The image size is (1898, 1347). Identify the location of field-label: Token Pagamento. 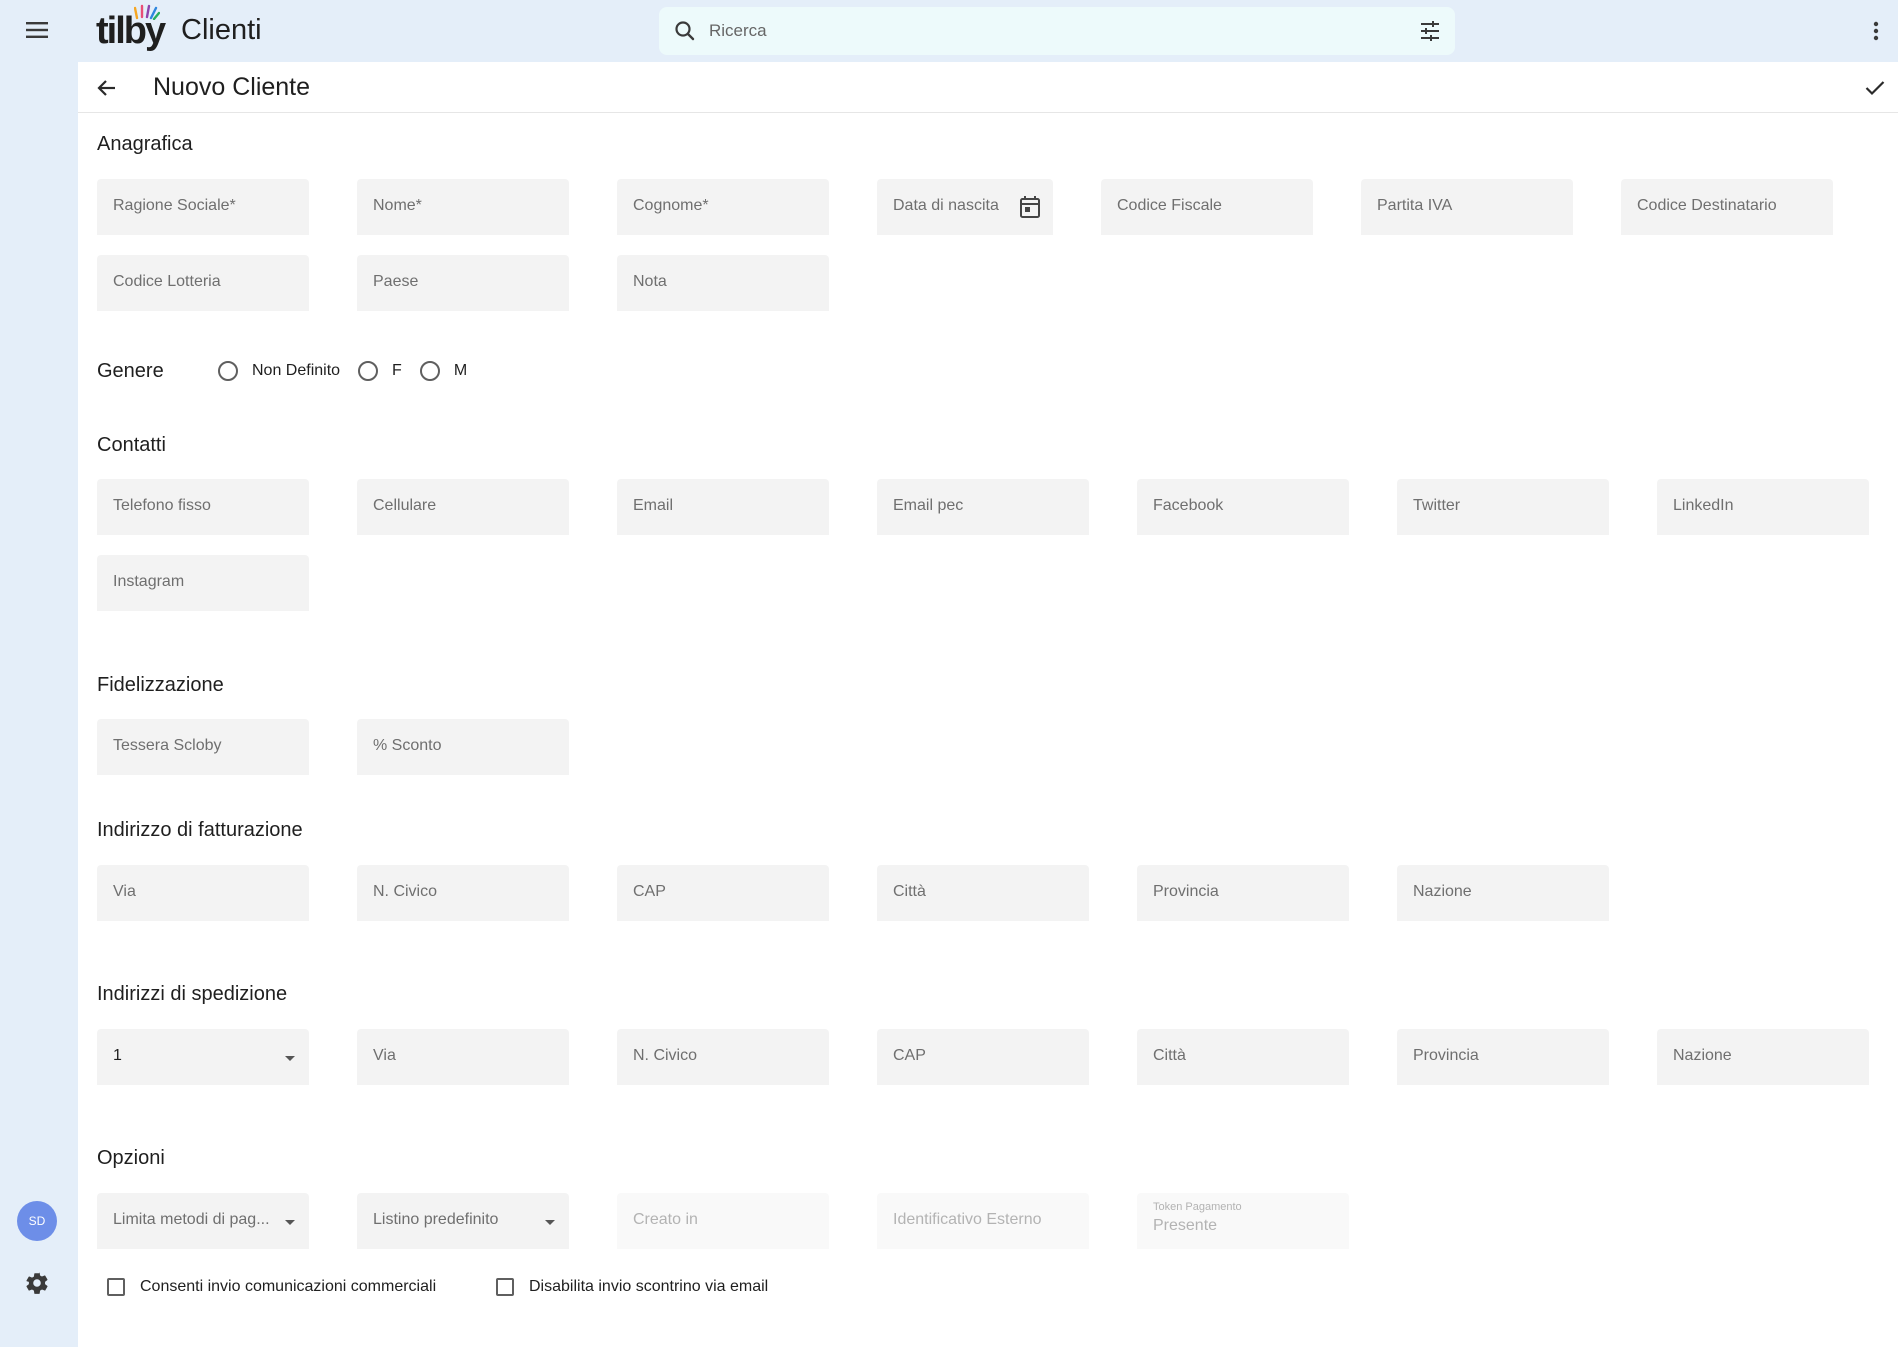
(1197, 1207).